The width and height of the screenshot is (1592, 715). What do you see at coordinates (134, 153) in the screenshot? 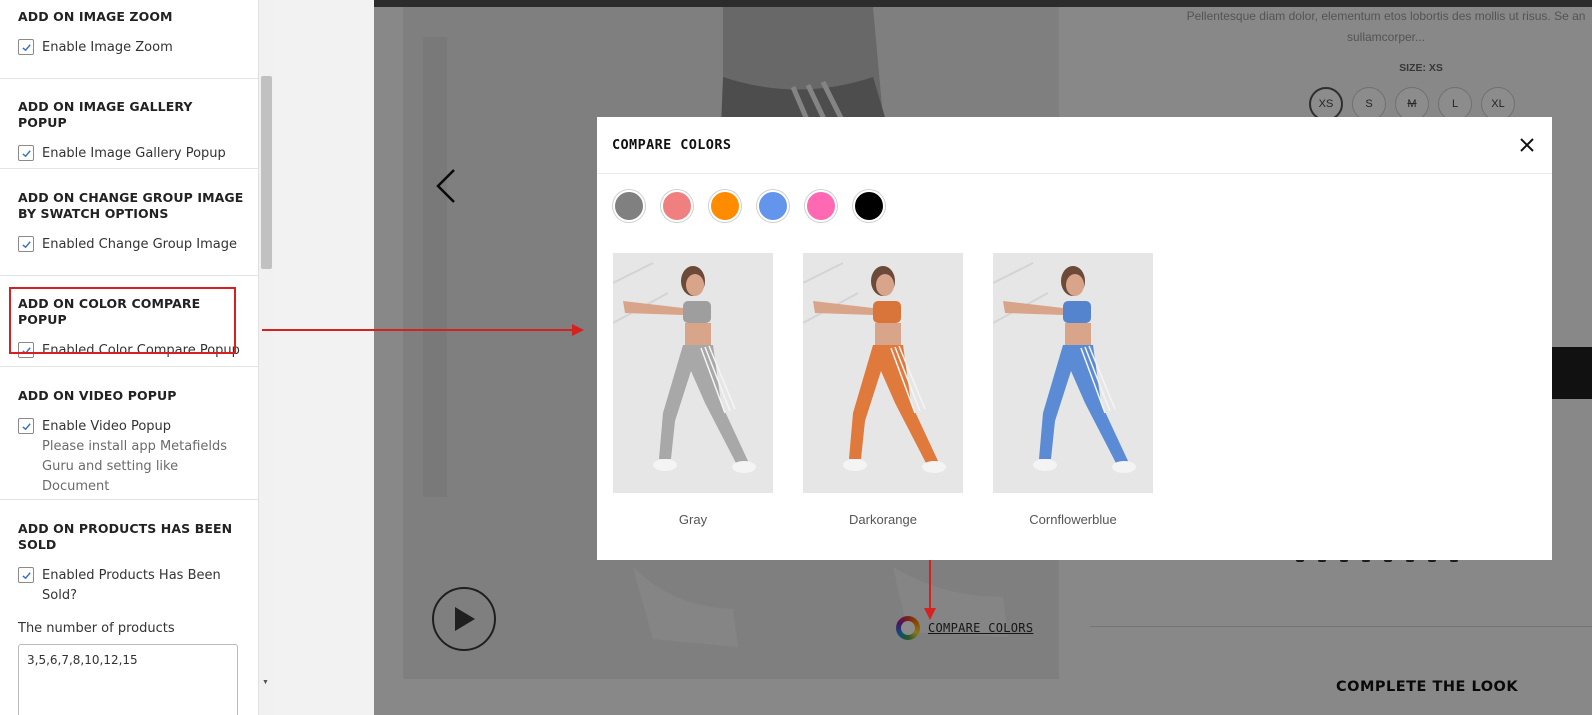
I see `checkbox-label: Enable Image Gallery Popup` at bounding box center [134, 153].